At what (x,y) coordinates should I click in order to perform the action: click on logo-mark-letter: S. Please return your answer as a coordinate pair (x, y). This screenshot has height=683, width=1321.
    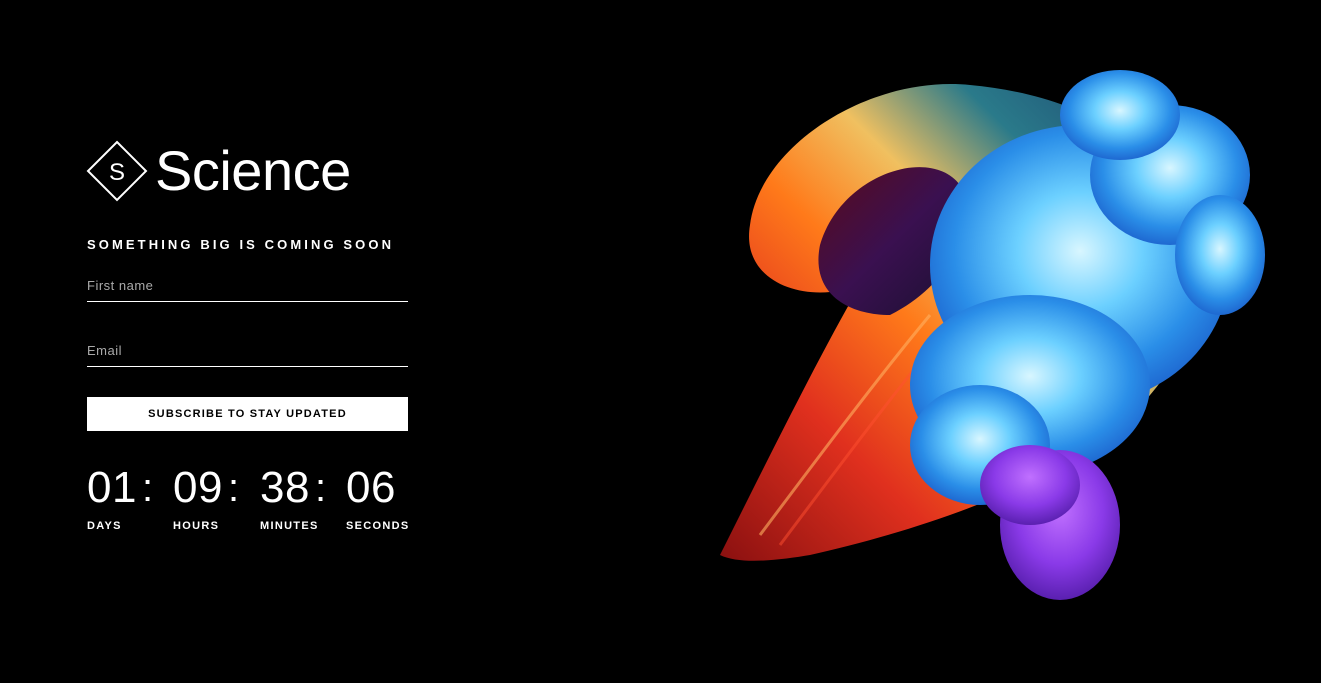
    Looking at the image, I should click on (117, 172).